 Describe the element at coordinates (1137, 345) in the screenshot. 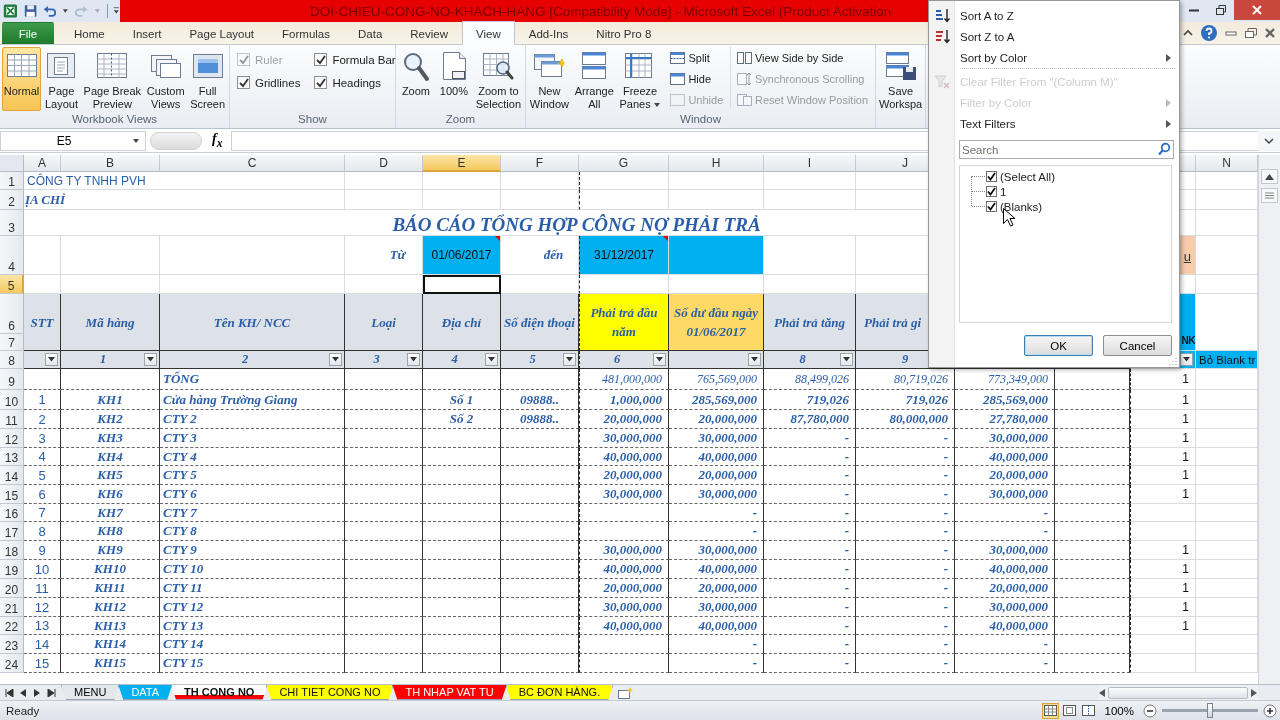

I see `dialog-button: Cancel` at that location.